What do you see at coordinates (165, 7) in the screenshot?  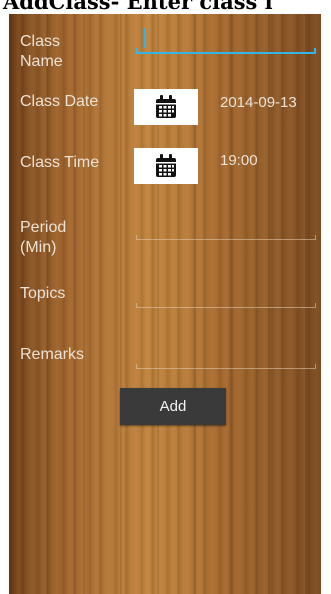 I see `page-title: AddClass- Enter class i` at bounding box center [165, 7].